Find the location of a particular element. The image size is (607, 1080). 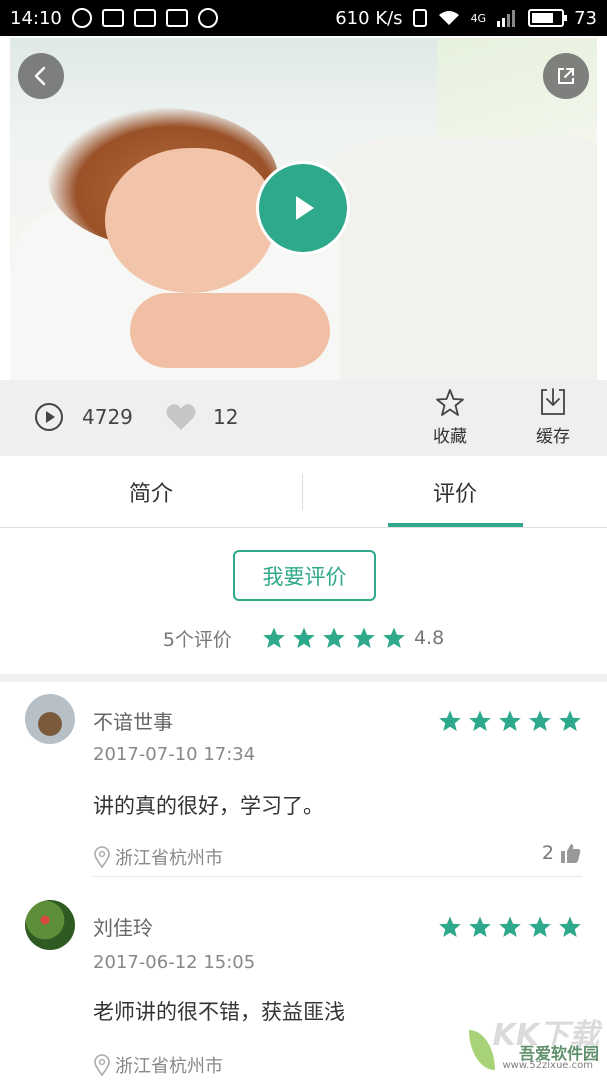

like-count: 12 is located at coordinates (201, 417).